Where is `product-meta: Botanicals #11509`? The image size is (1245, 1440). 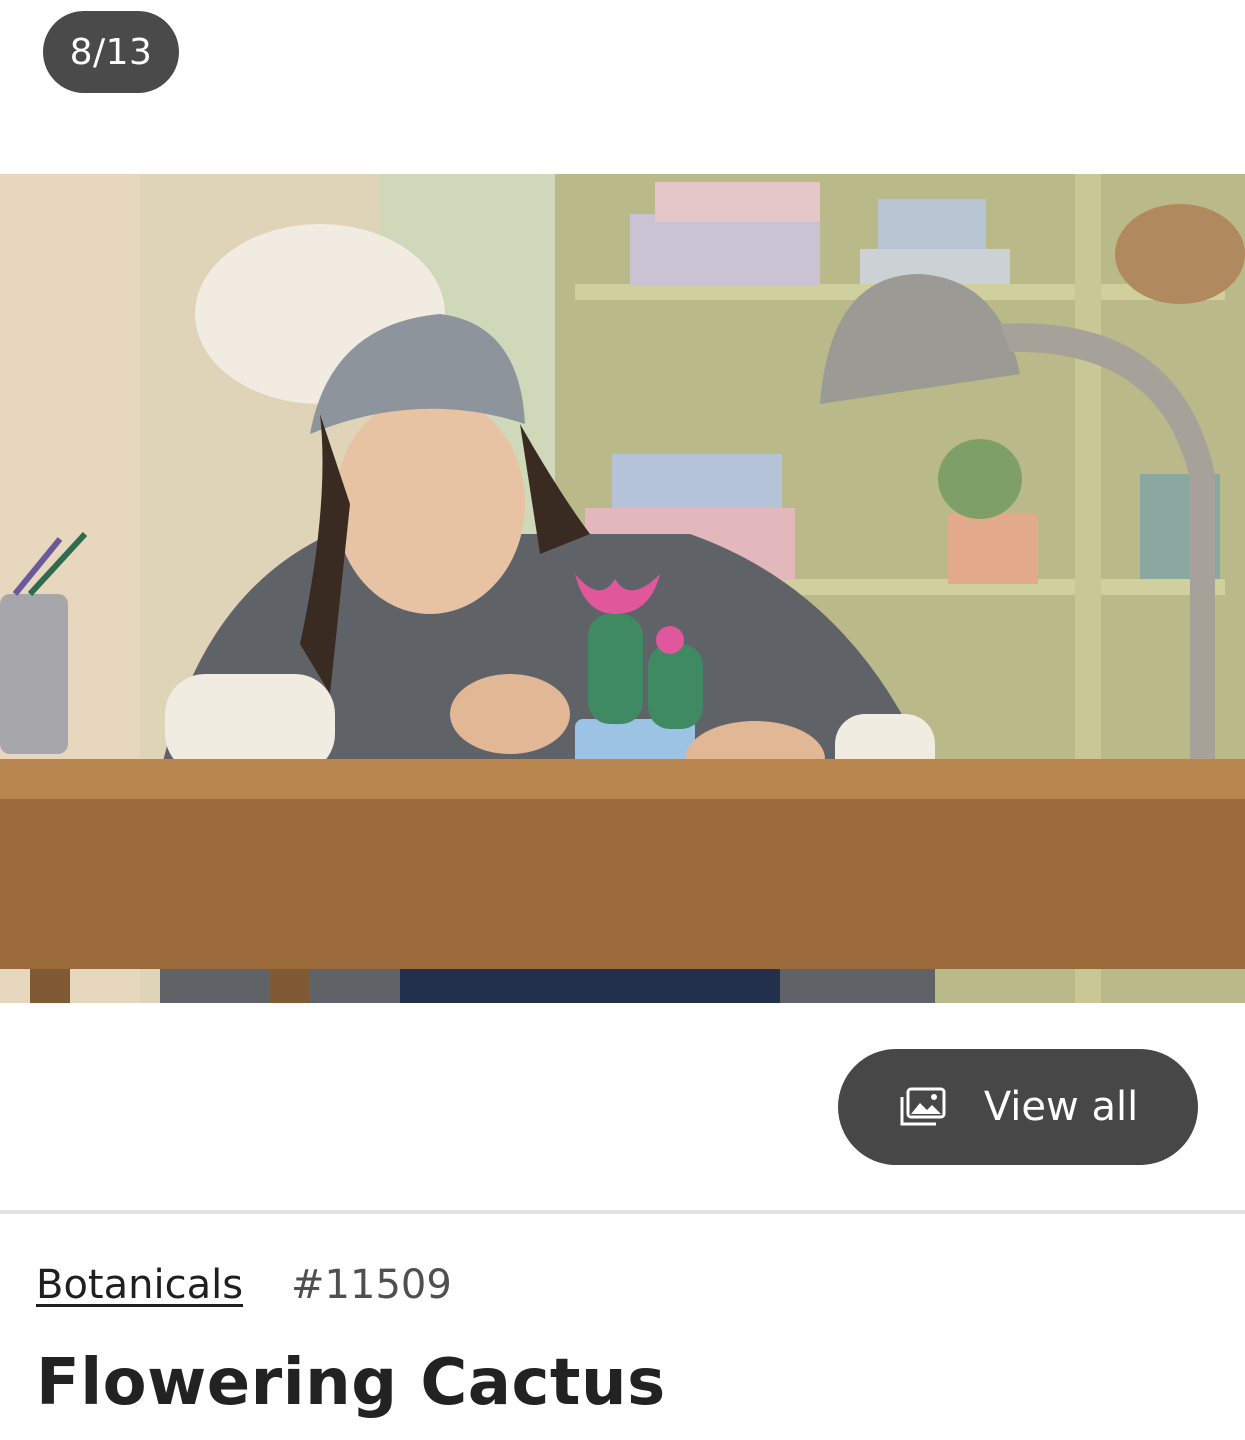 product-meta: Botanicals #11509 is located at coordinates (244, 1285).